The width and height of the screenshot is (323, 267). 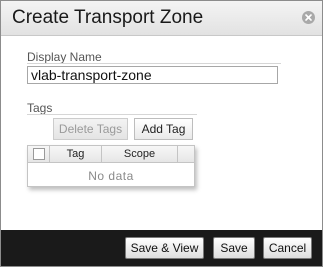 What do you see at coordinates (111, 176) in the screenshot?
I see `empty-table-message: No data` at bounding box center [111, 176].